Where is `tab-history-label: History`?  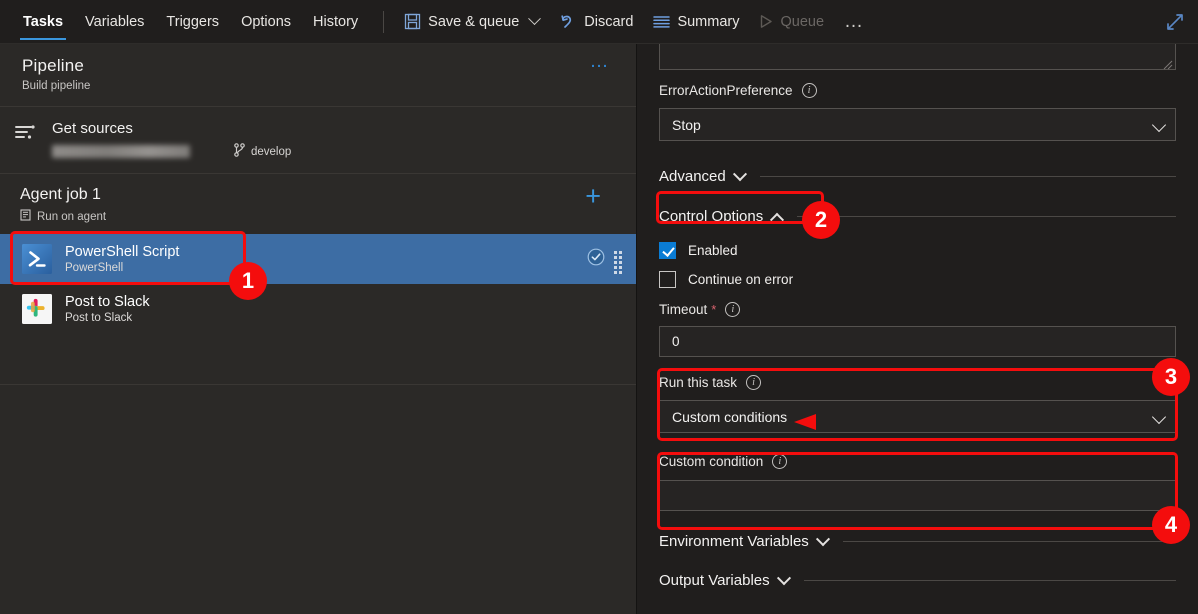 tab-history-label: History is located at coordinates (336, 21).